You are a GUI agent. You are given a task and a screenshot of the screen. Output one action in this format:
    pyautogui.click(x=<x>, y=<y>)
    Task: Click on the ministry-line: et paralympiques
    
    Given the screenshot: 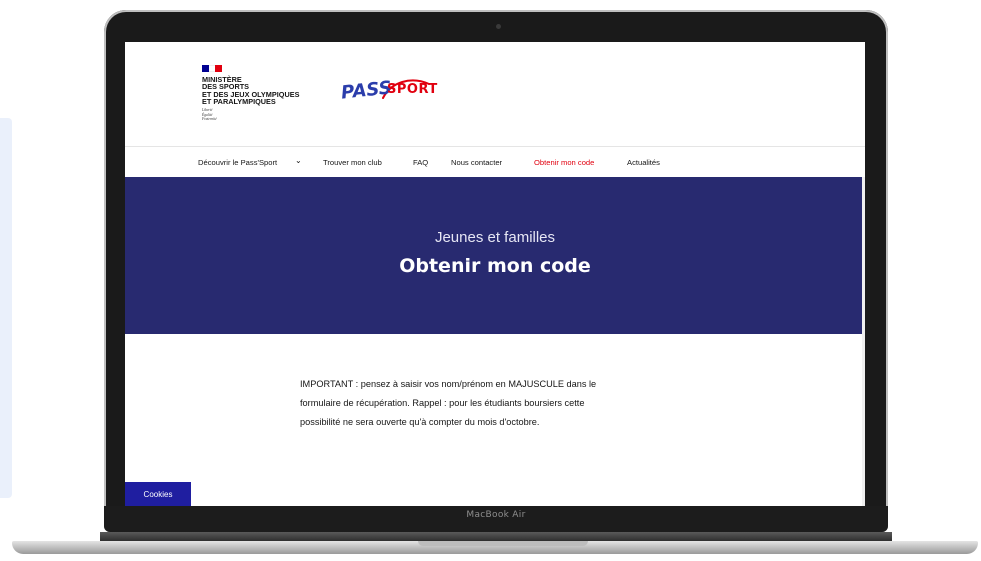 What is the action you would take?
    pyautogui.click(x=239, y=102)
    